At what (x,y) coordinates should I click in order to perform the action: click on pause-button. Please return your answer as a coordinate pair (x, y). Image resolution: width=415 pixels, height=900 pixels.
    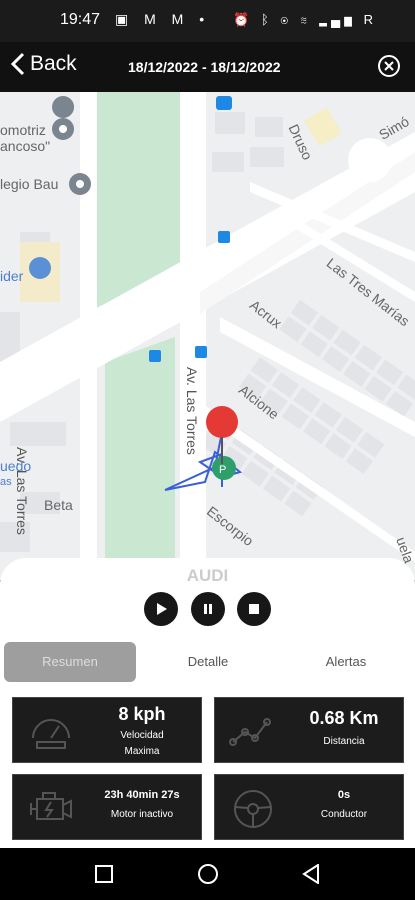
    Looking at the image, I should click on (208, 609).